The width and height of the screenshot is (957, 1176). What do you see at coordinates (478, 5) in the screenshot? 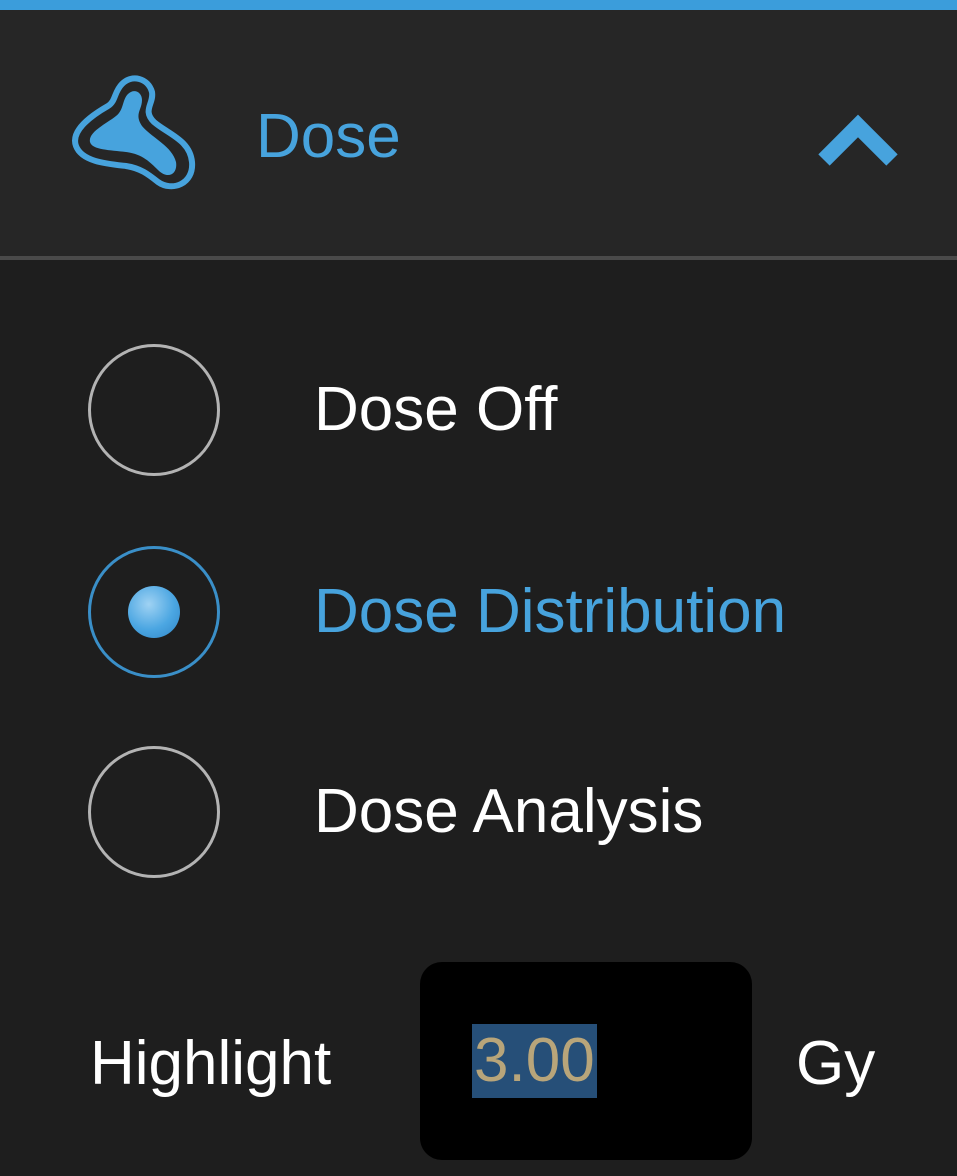
I see `accent-bar` at bounding box center [478, 5].